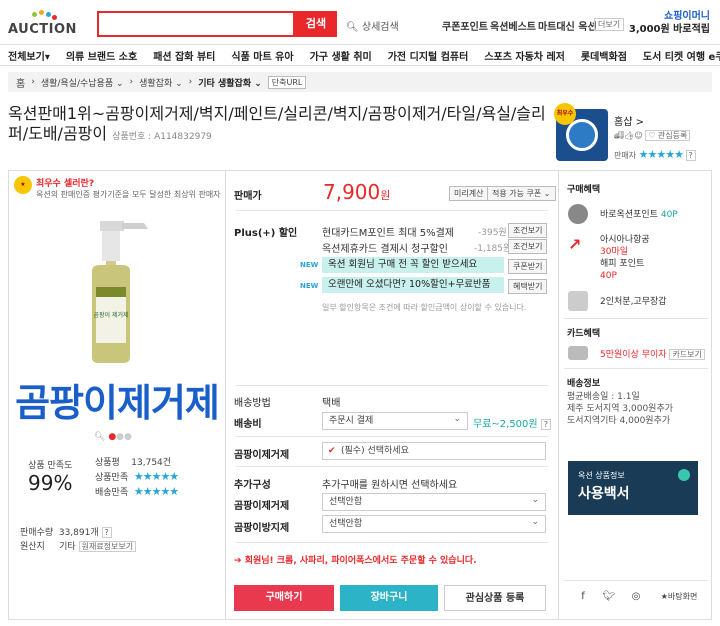 The image size is (720, 626). Describe the element at coordinates (578, 301) in the screenshot. I see `gift-icon` at that location.